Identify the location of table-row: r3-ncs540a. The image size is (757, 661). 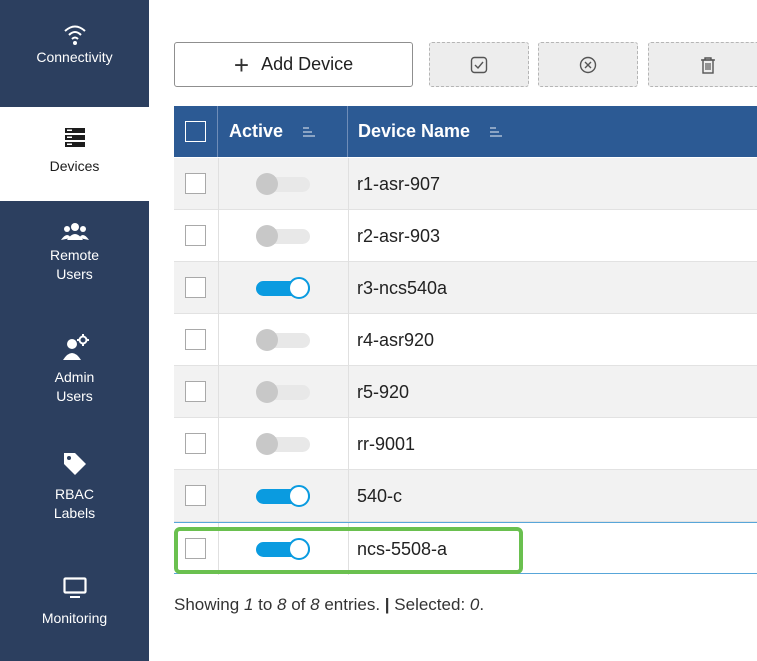
(465, 288).